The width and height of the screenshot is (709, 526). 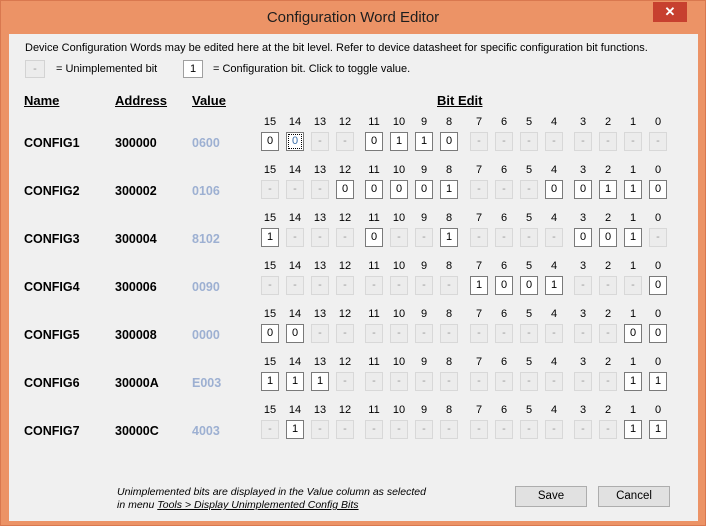 What do you see at coordinates (320, 122) in the screenshot?
I see `bit-number-label: 13` at bounding box center [320, 122].